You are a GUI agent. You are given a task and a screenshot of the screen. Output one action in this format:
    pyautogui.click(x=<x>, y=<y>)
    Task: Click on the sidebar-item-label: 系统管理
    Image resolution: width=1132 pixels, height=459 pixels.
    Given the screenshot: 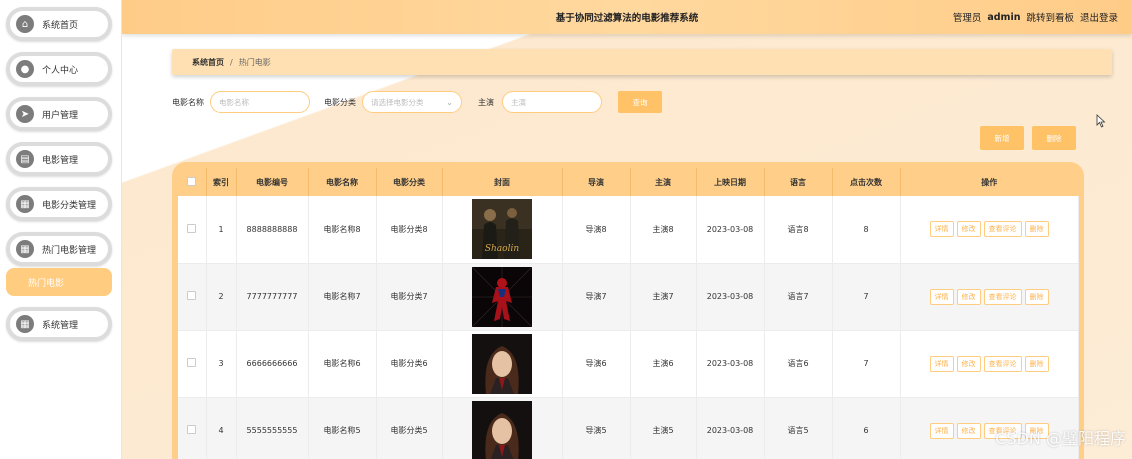 What is the action you would take?
    pyautogui.click(x=60, y=325)
    